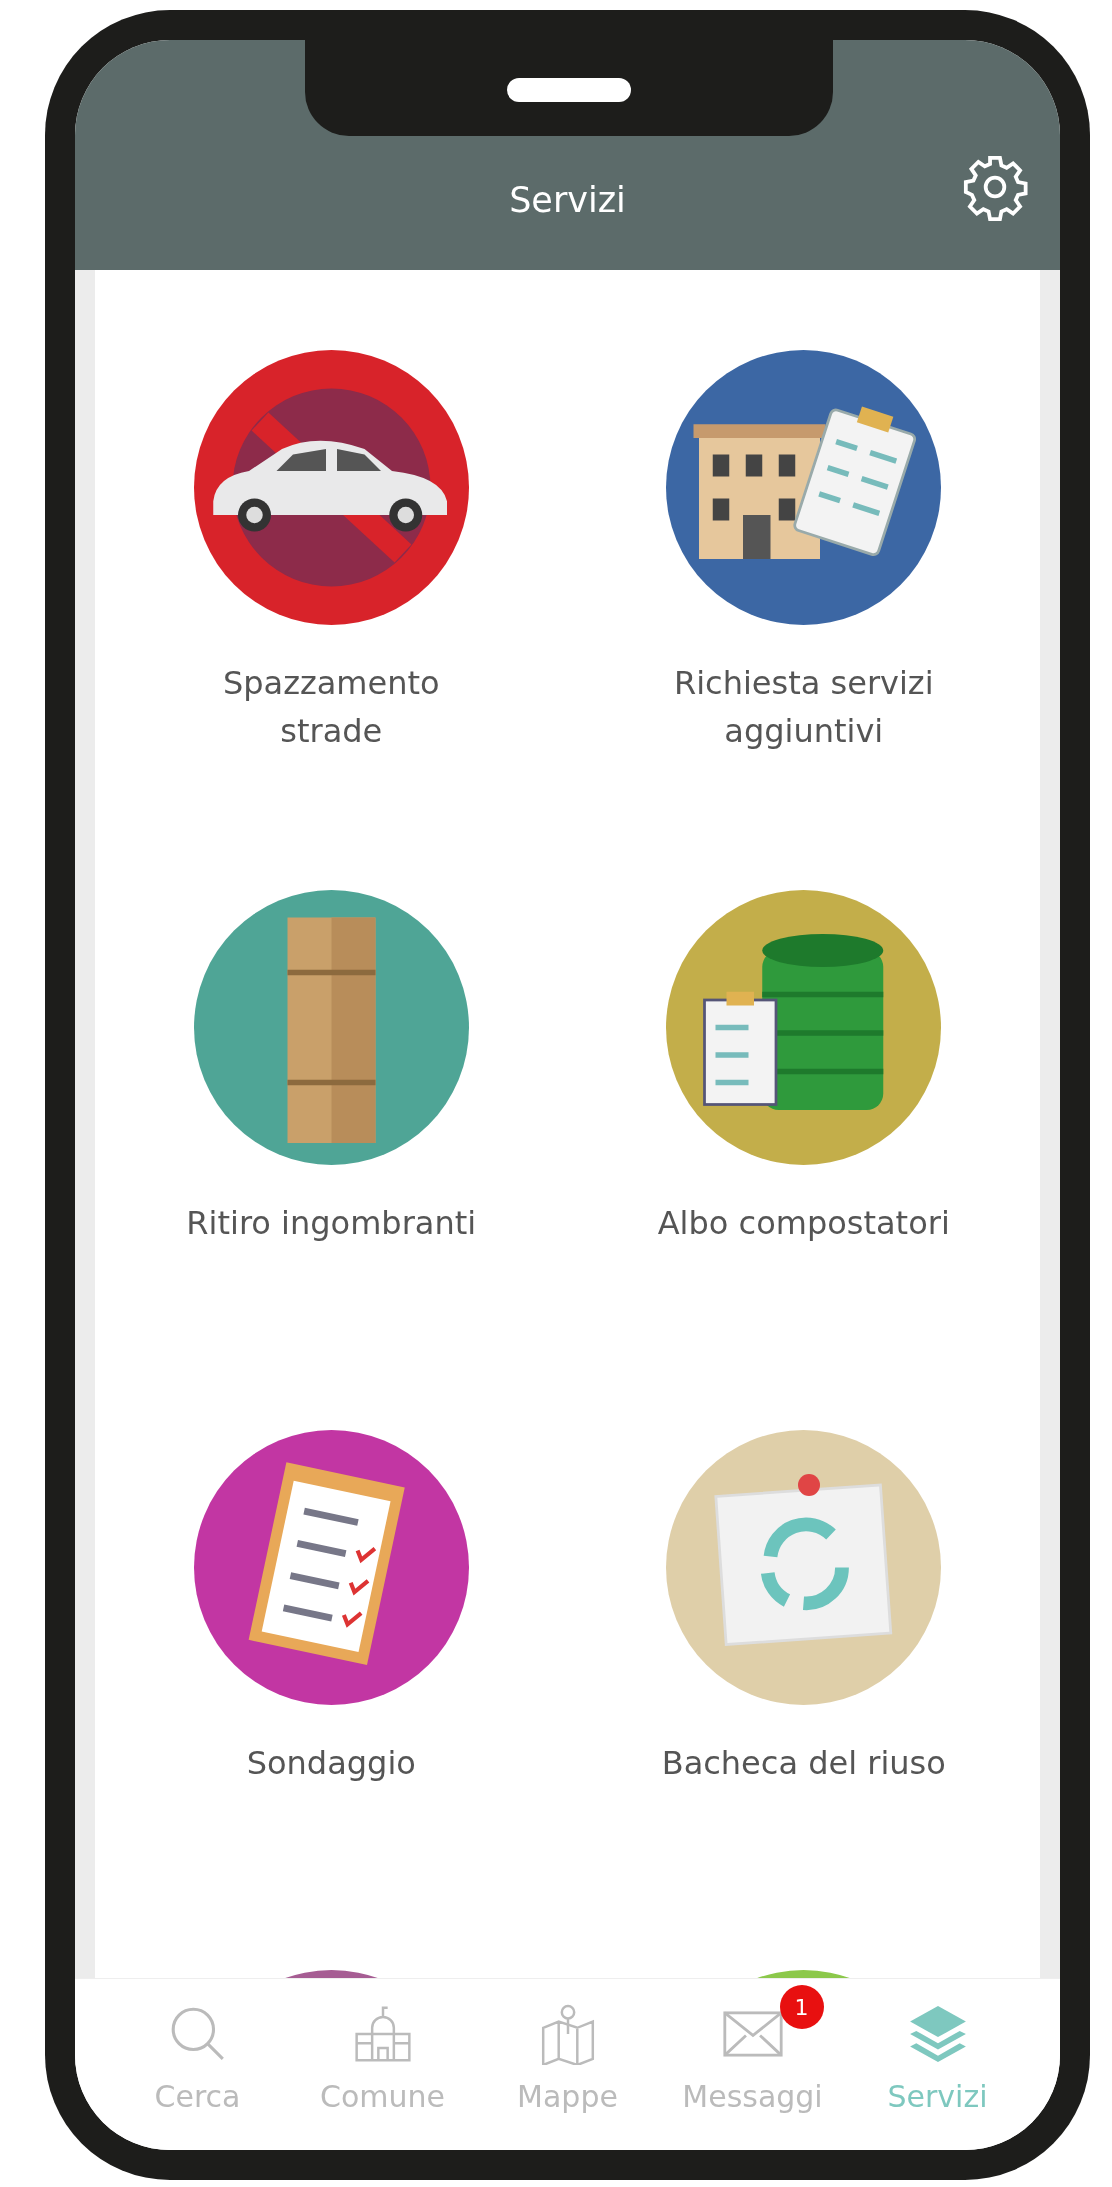  Describe the element at coordinates (804, 487) in the screenshot. I see `building-clipboard-icon` at that location.